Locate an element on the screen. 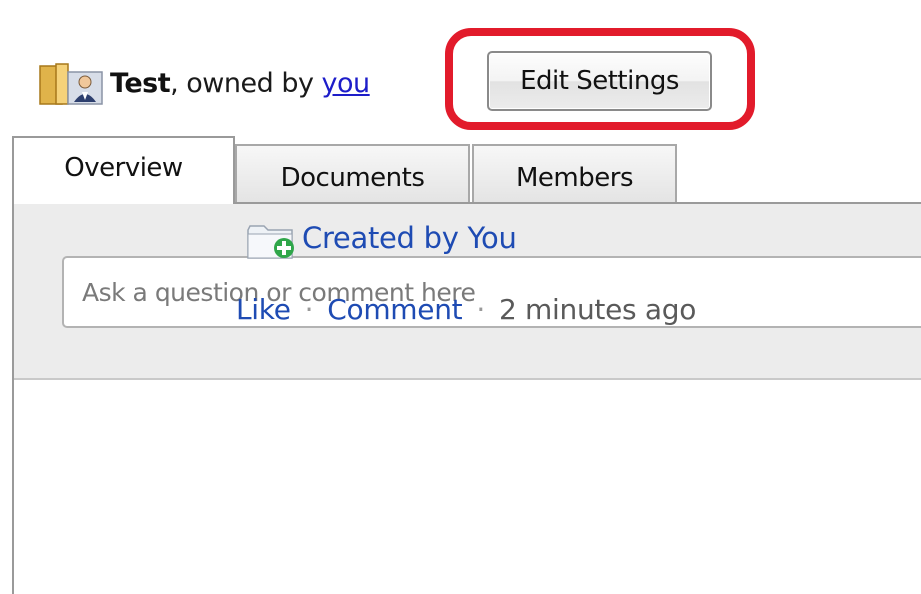 The width and height of the screenshot is (921, 594). group-title: Test, owned by you is located at coordinates (240, 84).